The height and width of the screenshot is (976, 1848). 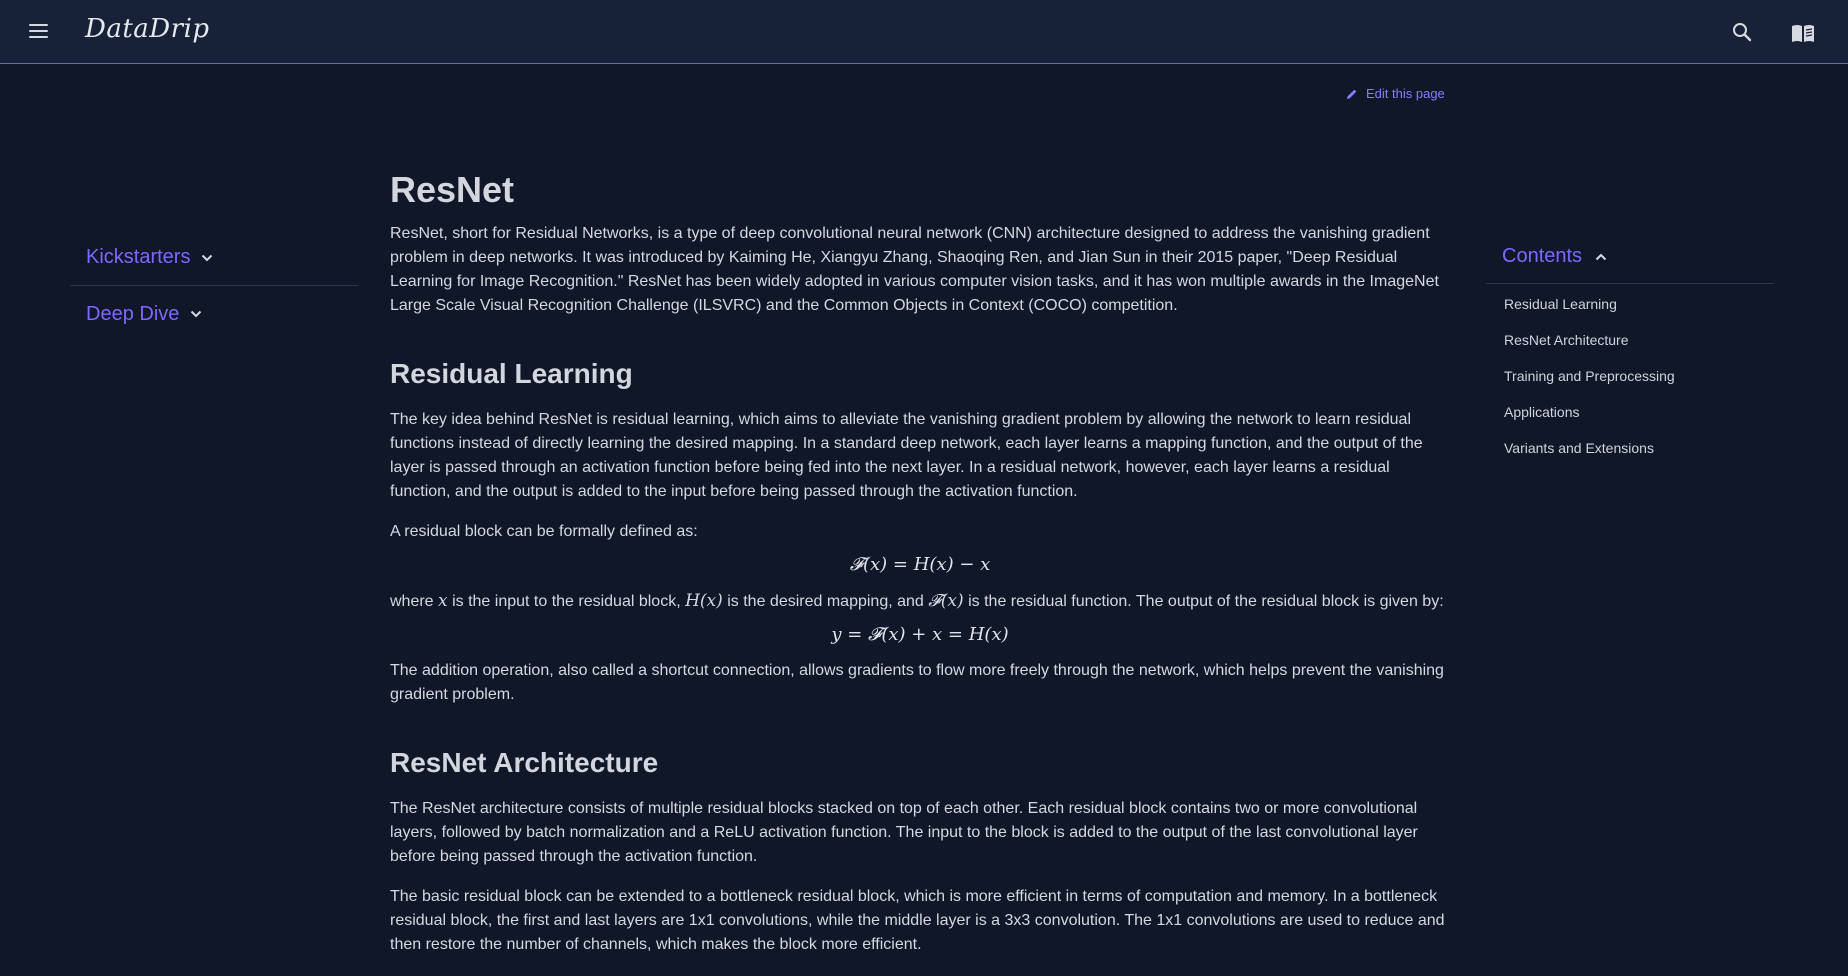 I want to click on toc-item-training-and-preprocessing: Training and Preprocessing, so click(x=1639, y=382).